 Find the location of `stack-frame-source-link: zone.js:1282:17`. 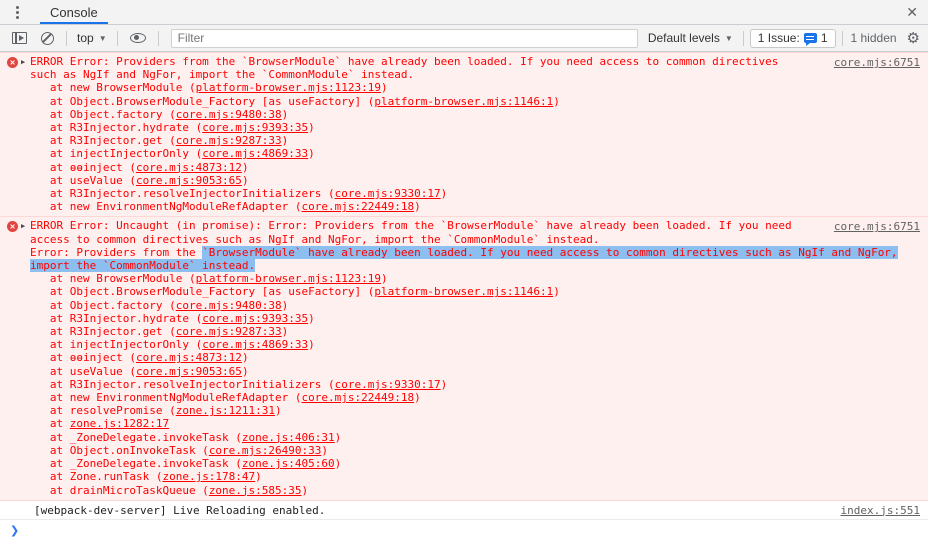

stack-frame-source-link: zone.js:1282:17 is located at coordinates (119, 423).